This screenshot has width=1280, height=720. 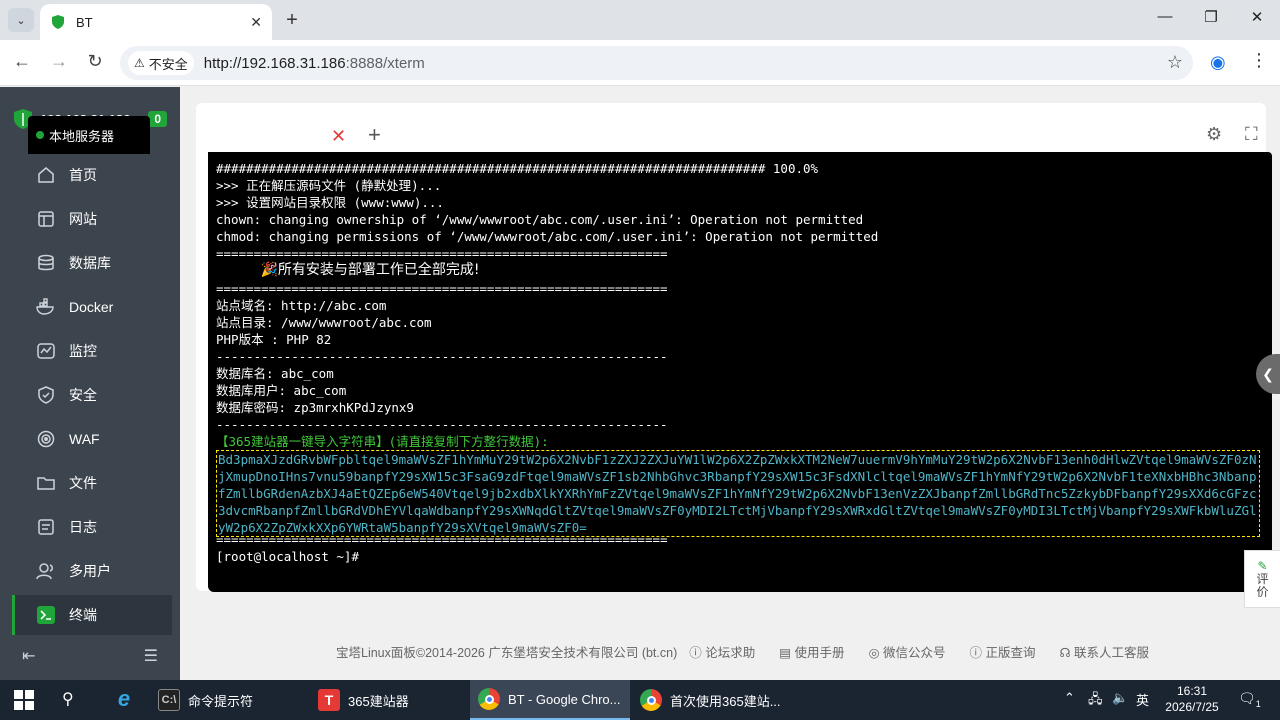 I want to click on new-tab-button: +, so click(x=292, y=20).